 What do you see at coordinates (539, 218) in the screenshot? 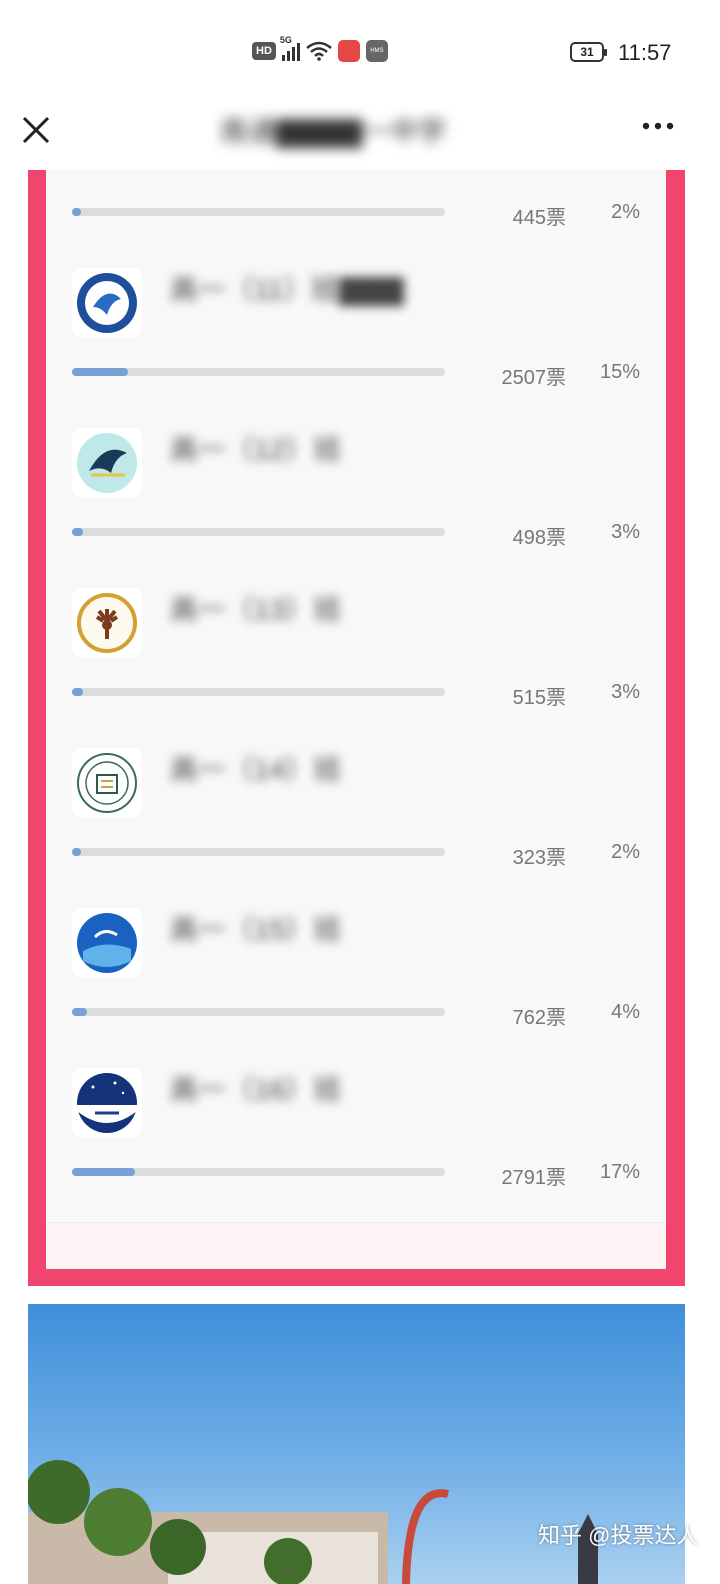
I see `vote-count: 445票` at bounding box center [539, 218].